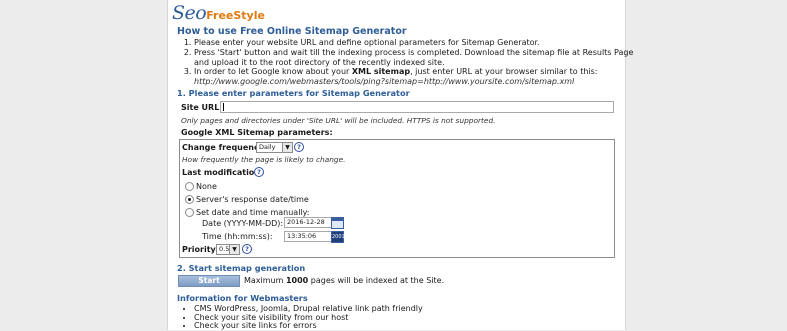 This screenshot has width=787, height=331. I want to click on max-count: 1000, so click(297, 280).